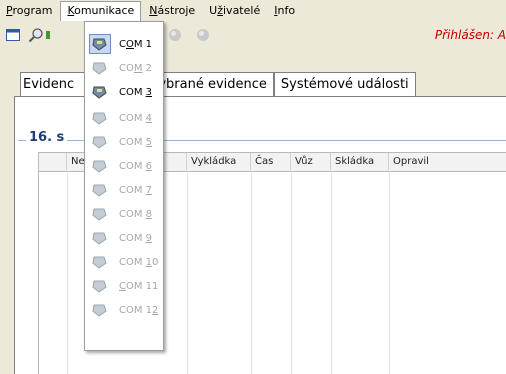 This screenshot has width=506, height=374. I want to click on menu-program: Program, so click(29, 11).